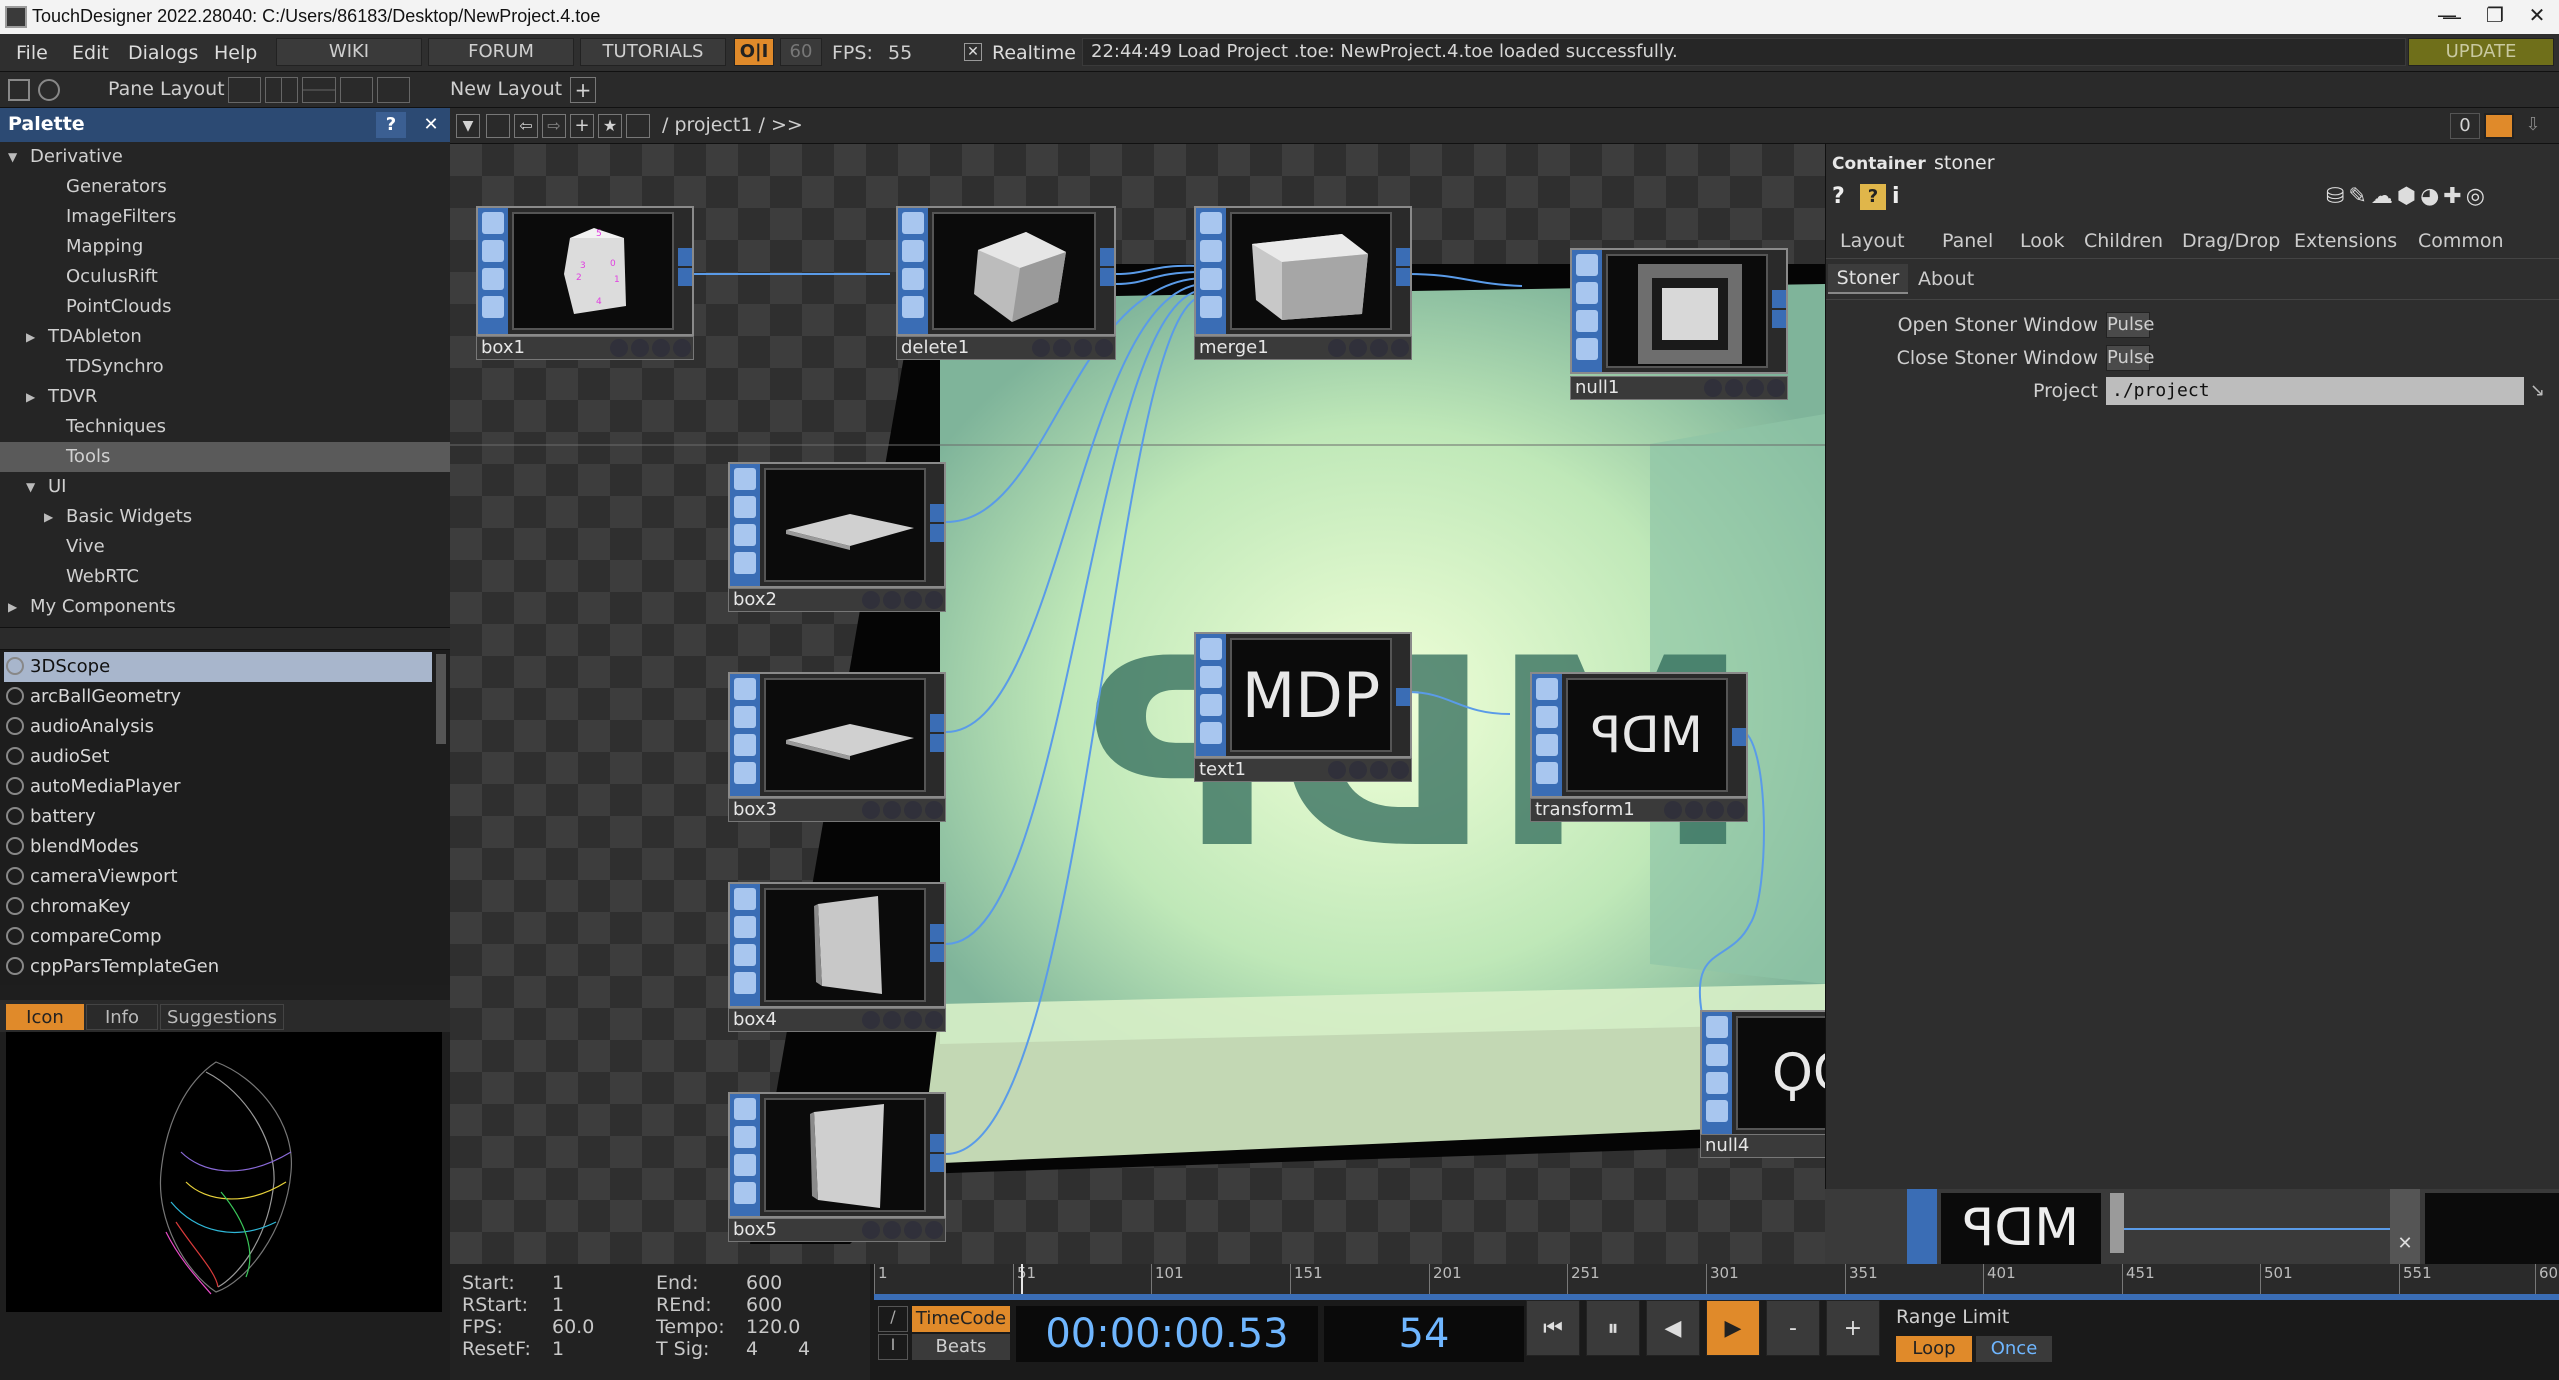 The height and width of the screenshot is (1380, 2559). I want to click on node-label-box1: box1, so click(585, 348).